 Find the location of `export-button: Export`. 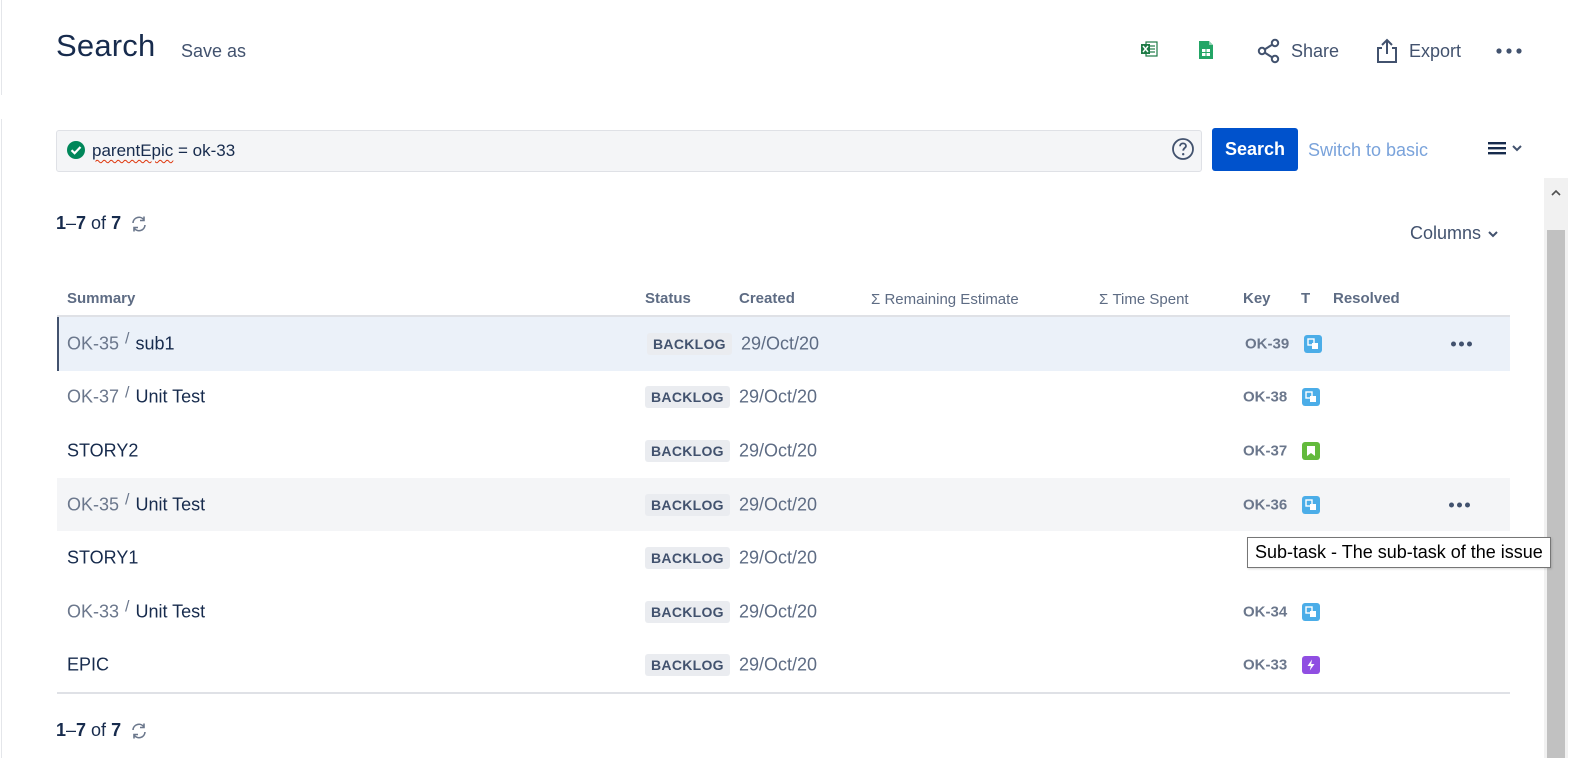

export-button: Export is located at coordinates (1418, 51).